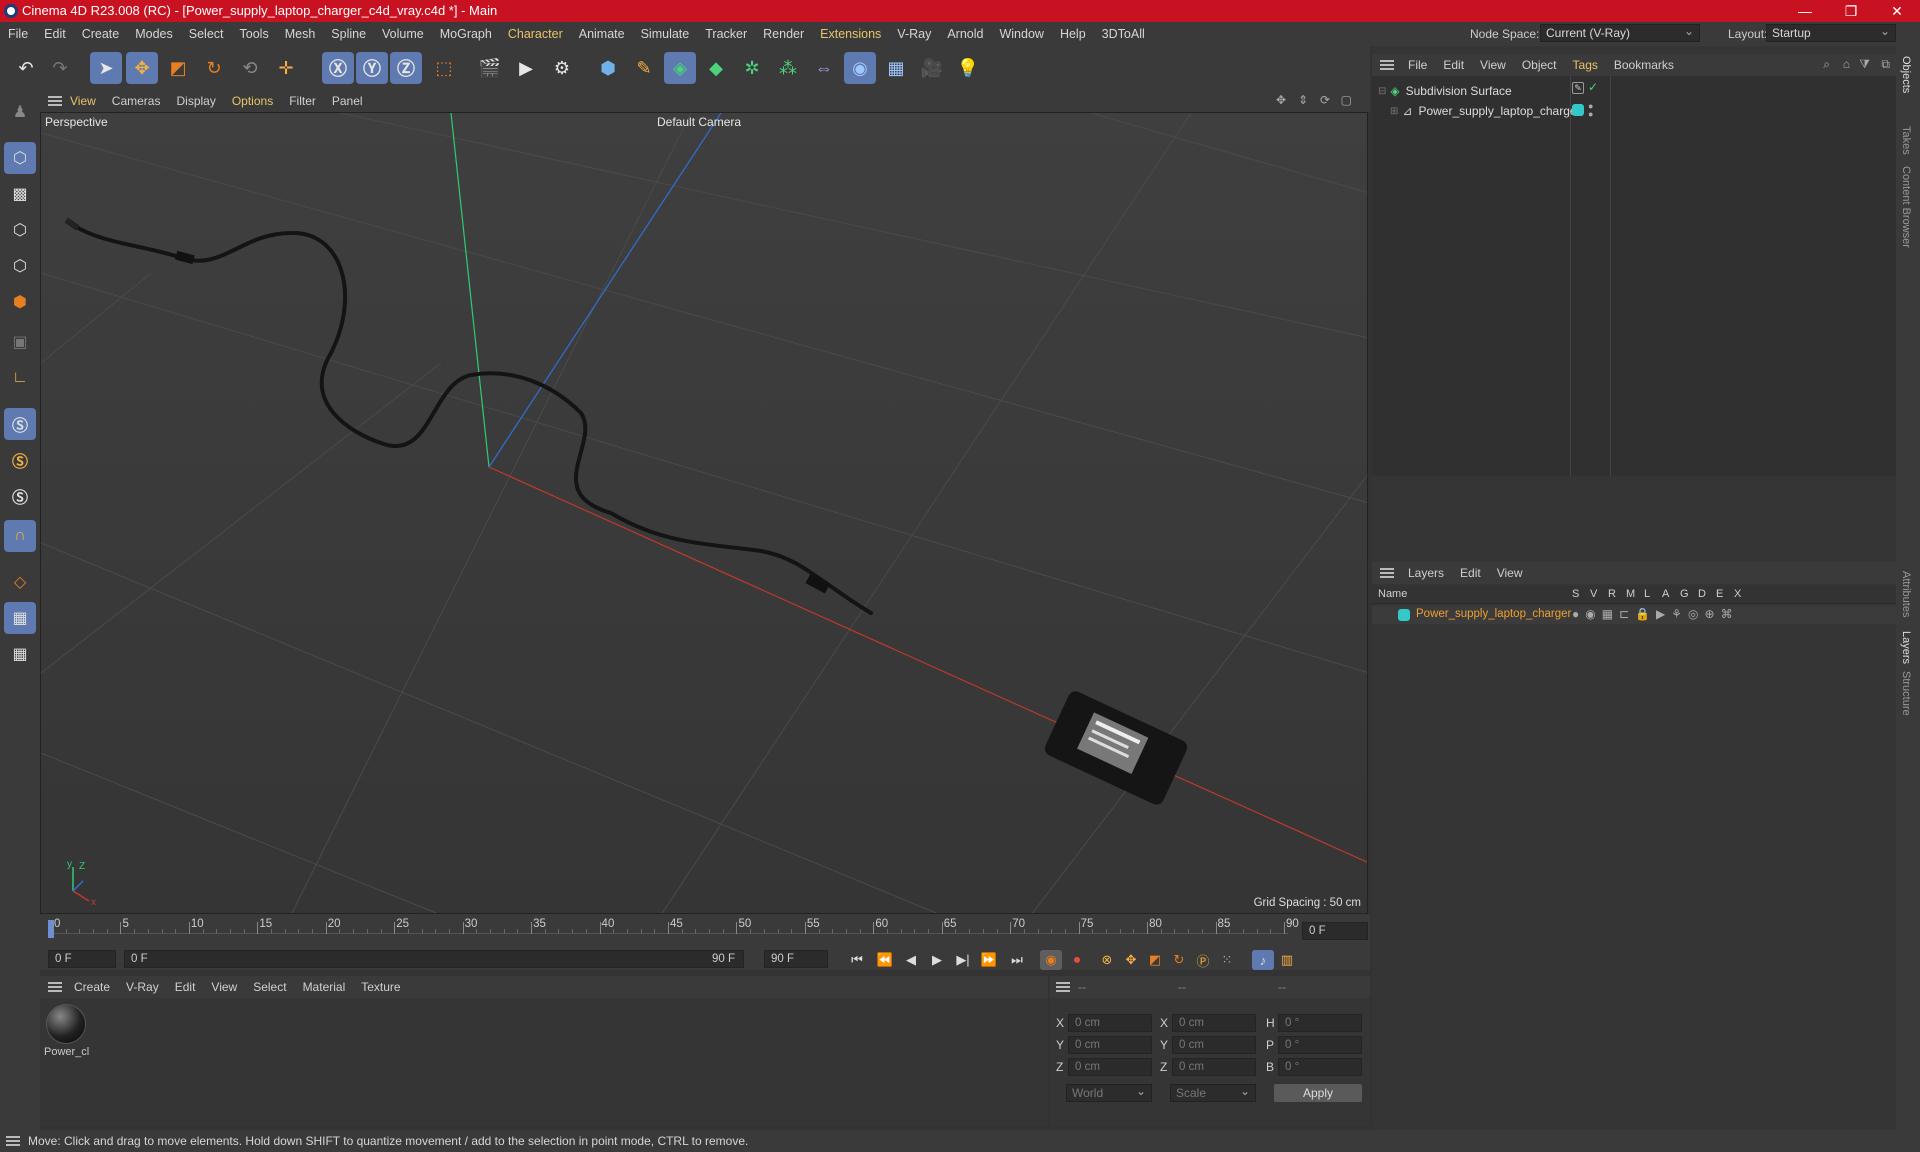 The image size is (1920, 1152). I want to click on material-menu-vray: V-Ray, so click(142, 987).